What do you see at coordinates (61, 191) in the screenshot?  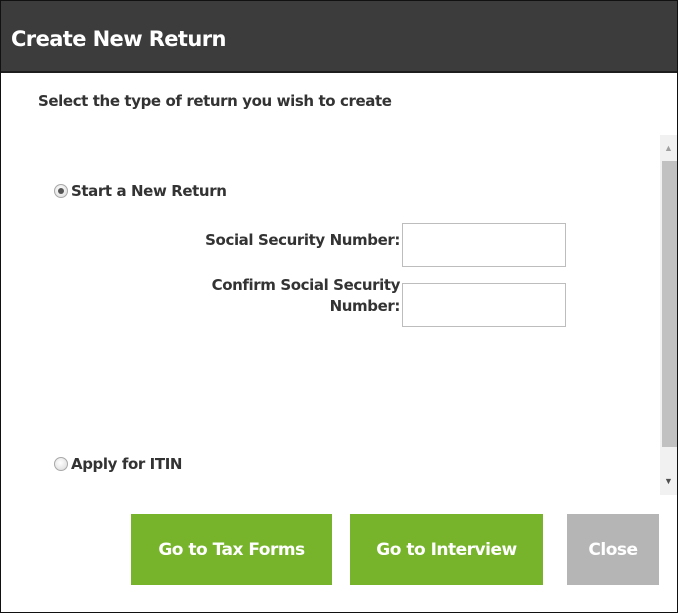 I see `start-new-return-radio` at bounding box center [61, 191].